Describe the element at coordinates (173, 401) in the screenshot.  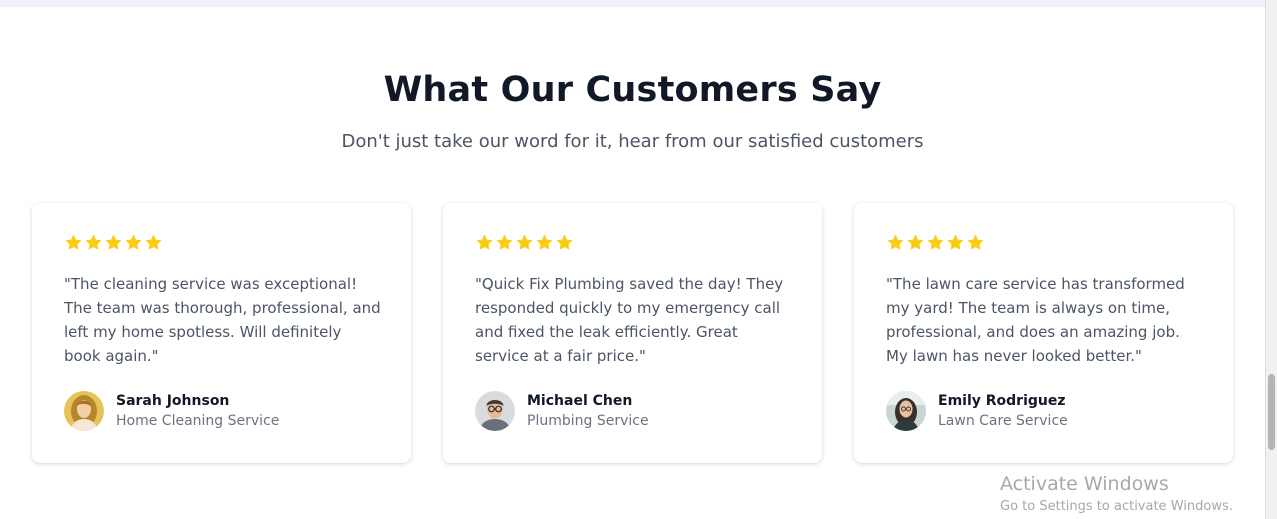
I see `author-name: Sarah Johnson` at that location.